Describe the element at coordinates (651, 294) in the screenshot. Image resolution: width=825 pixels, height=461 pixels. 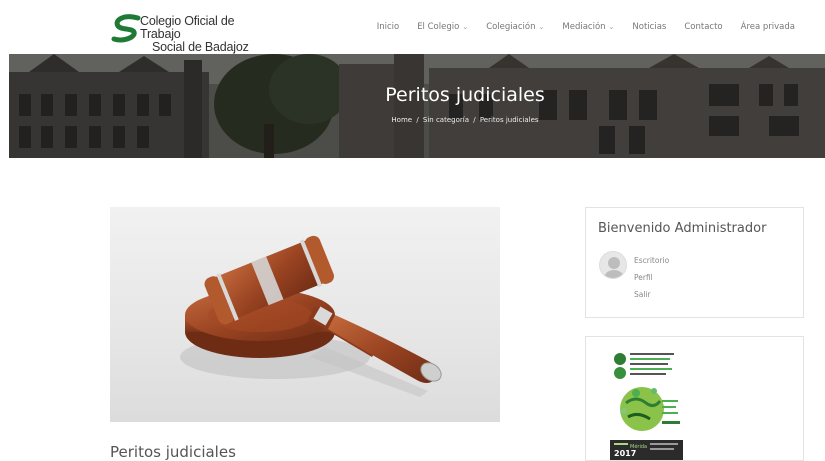
I see `link-salir: Salir` at that location.